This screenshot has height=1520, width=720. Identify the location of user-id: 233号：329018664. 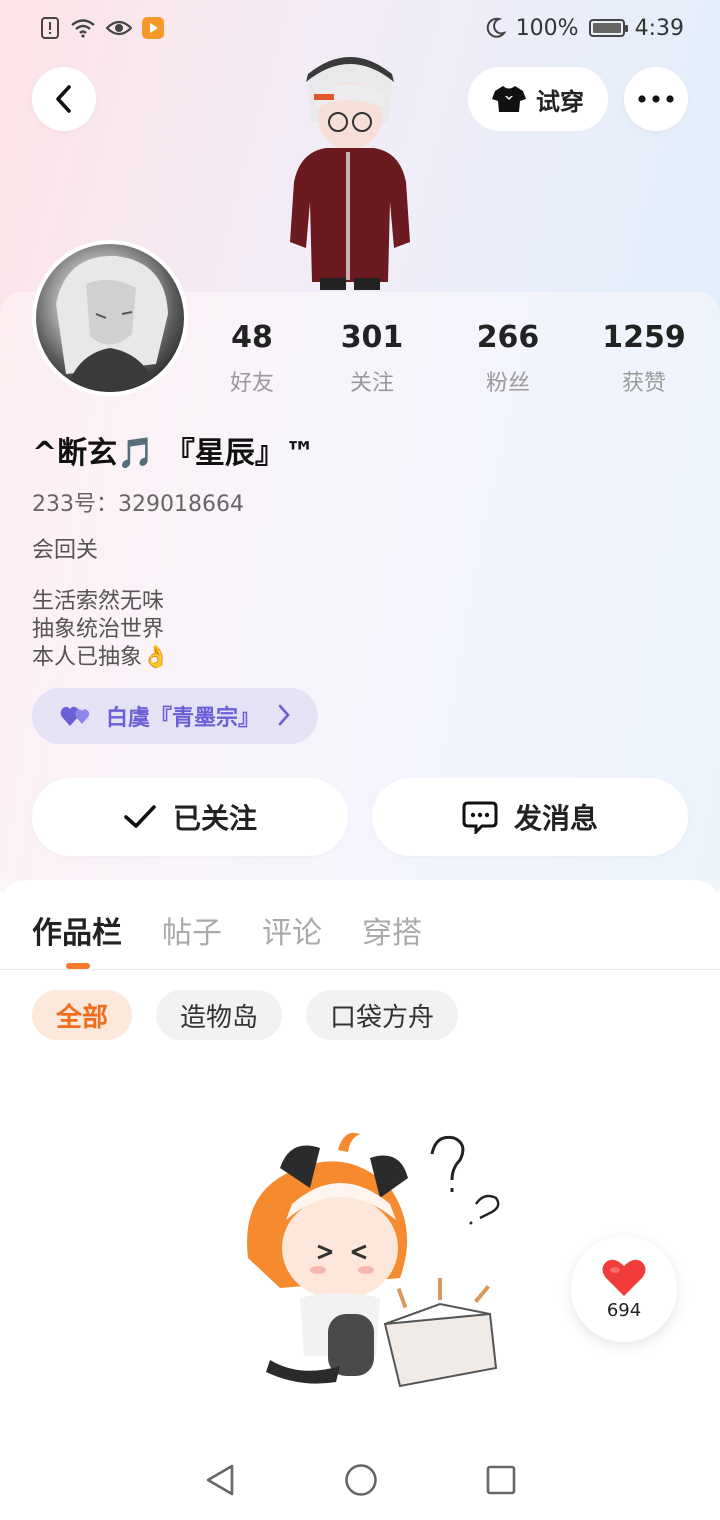
(138, 504).